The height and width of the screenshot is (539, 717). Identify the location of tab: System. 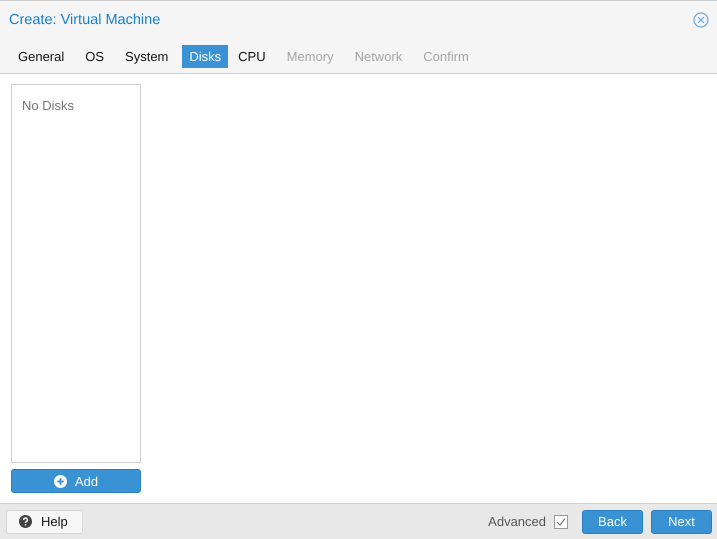
(147, 56).